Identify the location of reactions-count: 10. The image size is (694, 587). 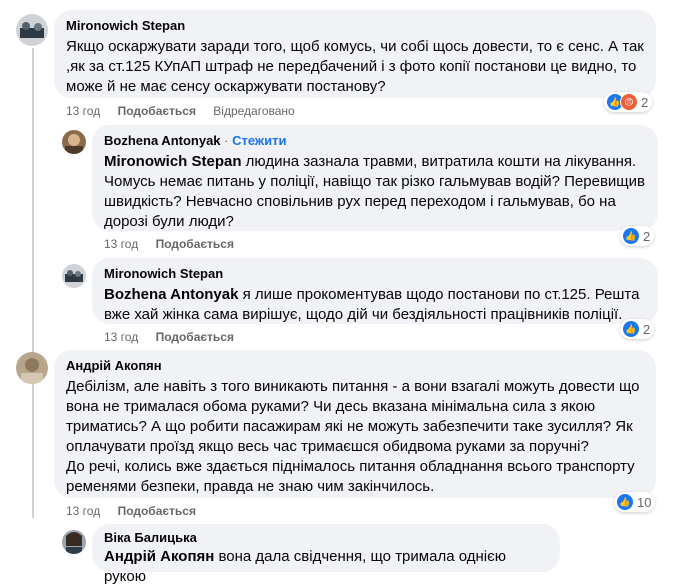
(644, 502).